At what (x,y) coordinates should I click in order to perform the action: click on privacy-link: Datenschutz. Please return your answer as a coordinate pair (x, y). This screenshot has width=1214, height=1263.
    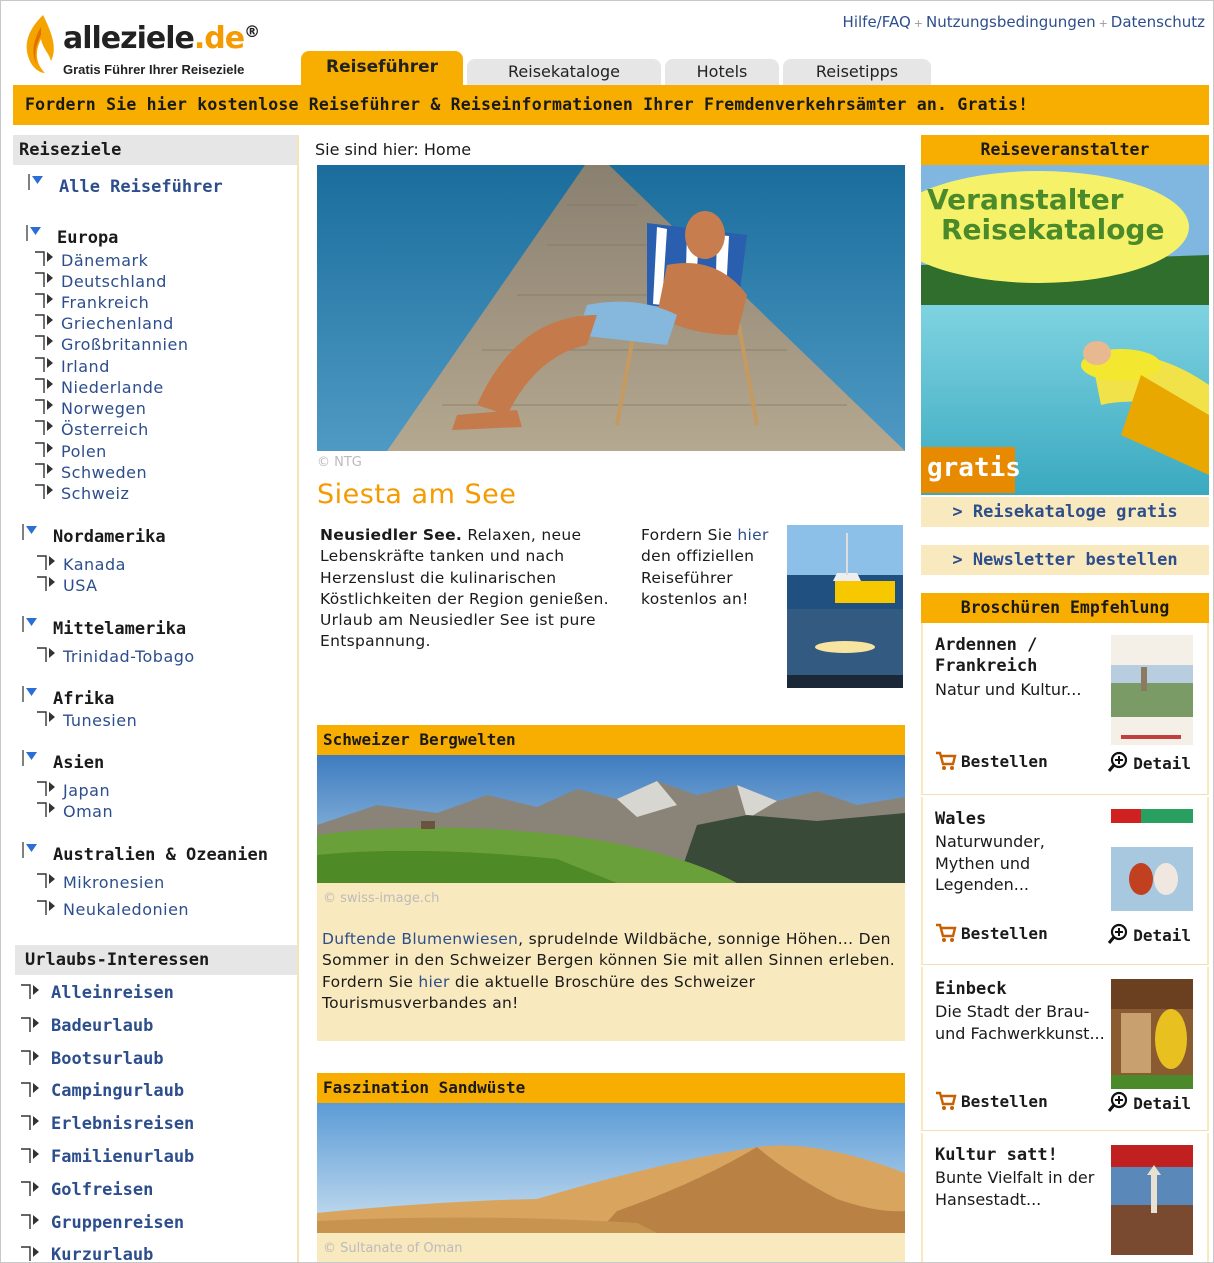
    Looking at the image, I should click on (1158, 22).